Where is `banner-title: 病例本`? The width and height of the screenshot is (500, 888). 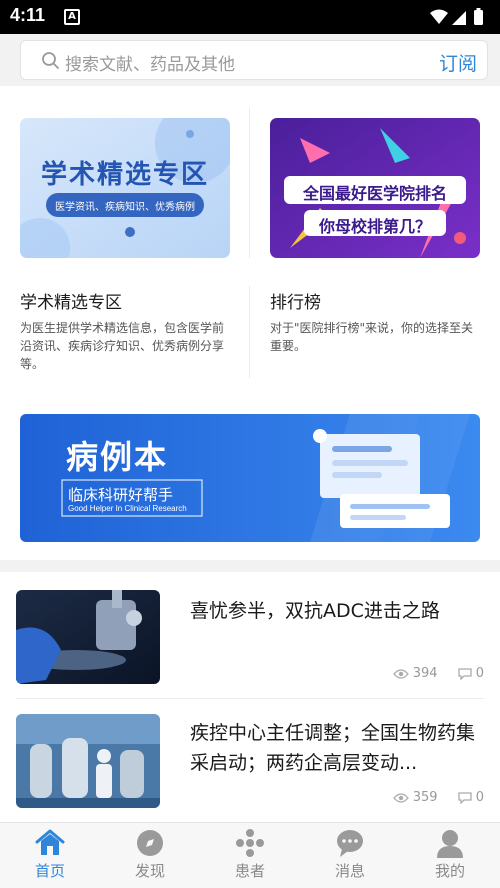
banner-title: 病例本 is located at coordinates (117, 457).